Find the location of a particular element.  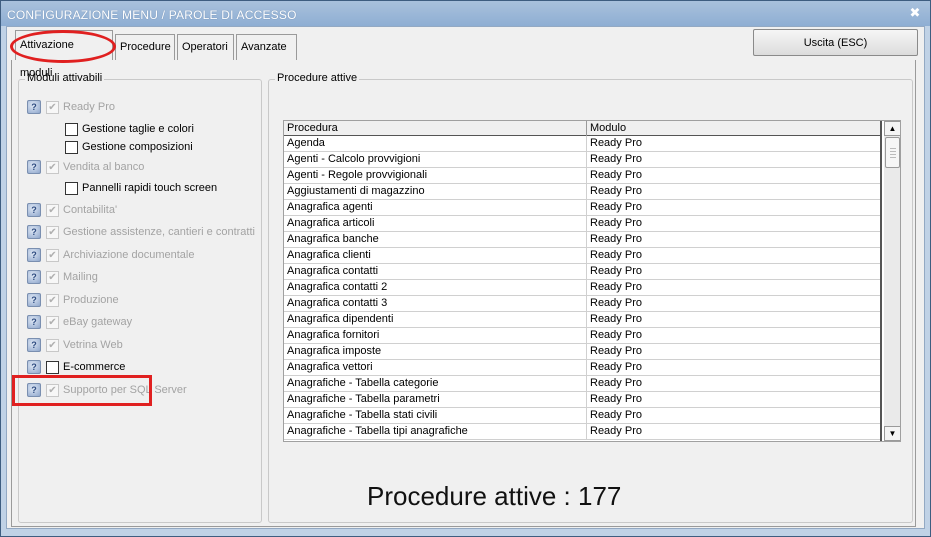

module-row: ? ✔ Produzione is located at coordinates (142, 301).